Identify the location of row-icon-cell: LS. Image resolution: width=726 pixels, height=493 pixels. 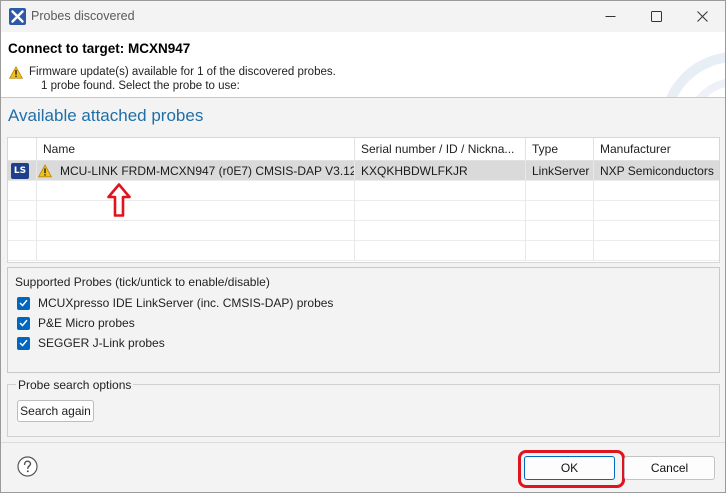
(22, 171).